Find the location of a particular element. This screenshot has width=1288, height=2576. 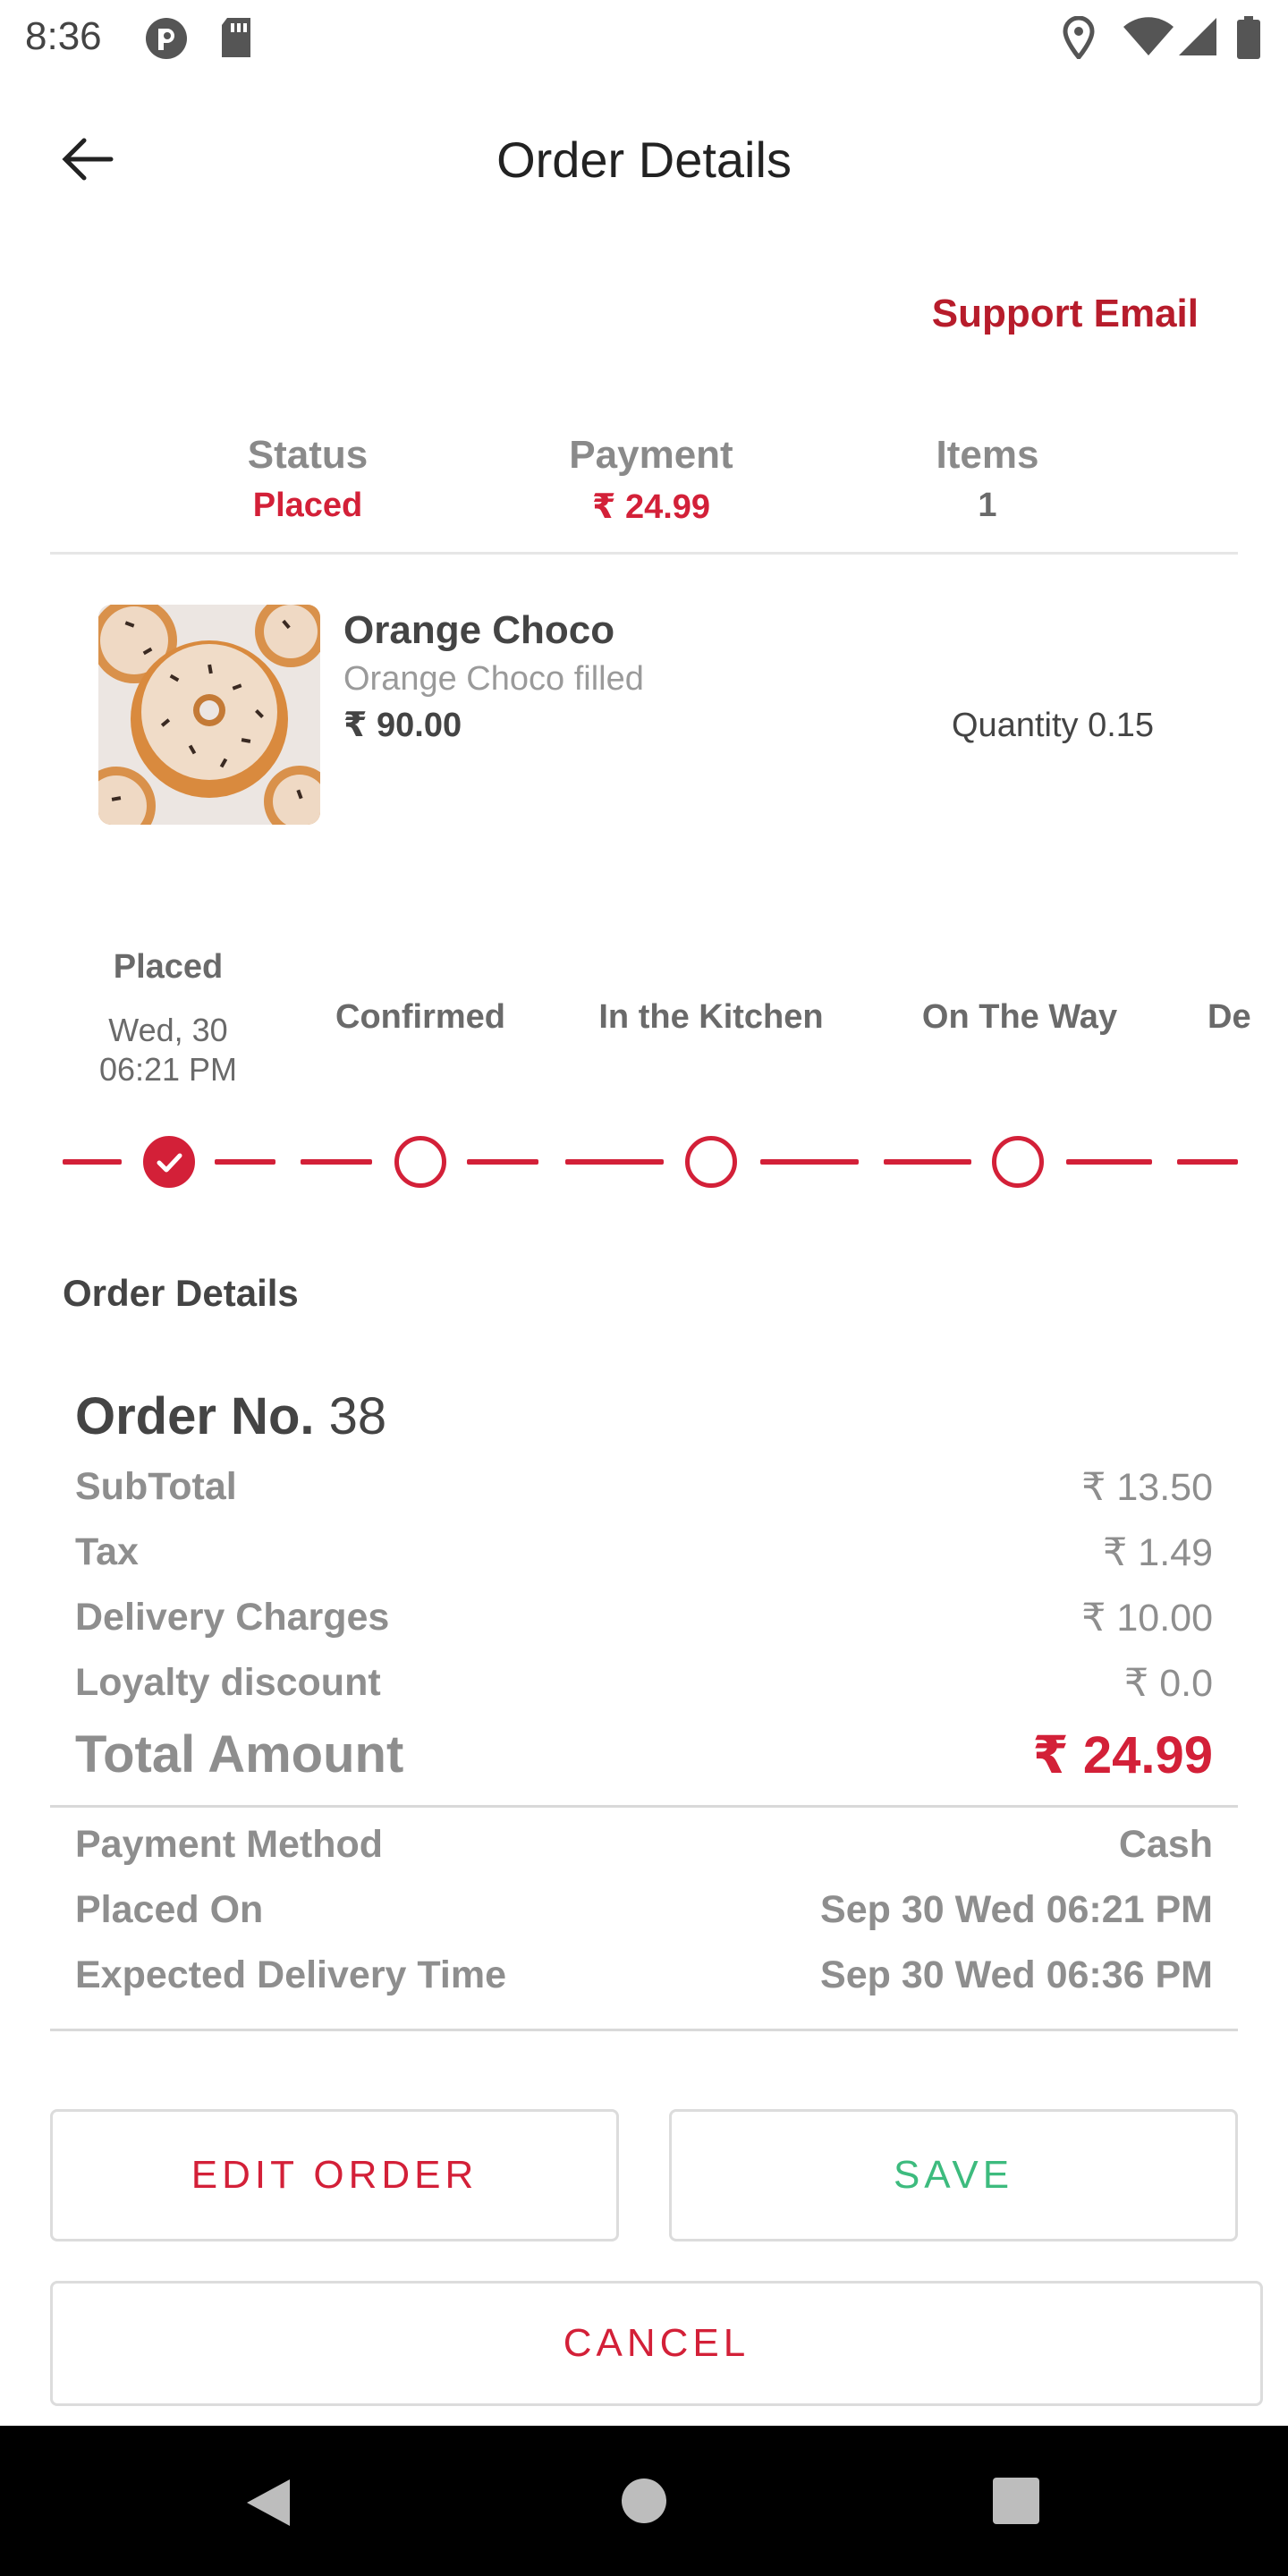

delivery-value: ₹ 10.00 is located at coordinates (1147, 1618).